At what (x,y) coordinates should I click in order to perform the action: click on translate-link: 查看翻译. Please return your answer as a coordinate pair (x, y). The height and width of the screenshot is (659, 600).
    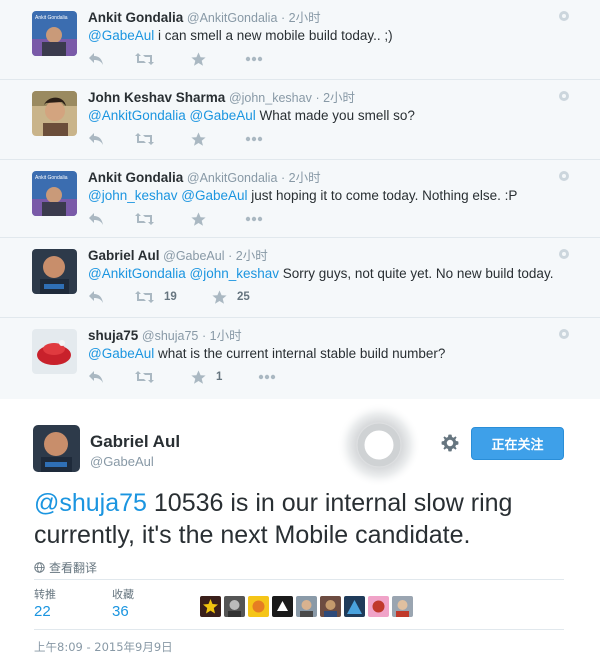
    Looking at the image, I should click on (65, 567).